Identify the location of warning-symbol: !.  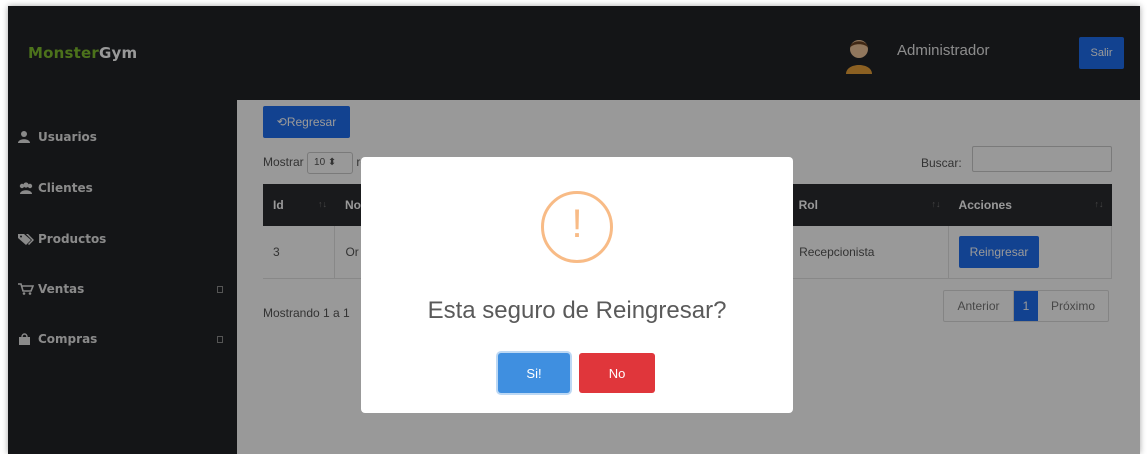
(577, 224).